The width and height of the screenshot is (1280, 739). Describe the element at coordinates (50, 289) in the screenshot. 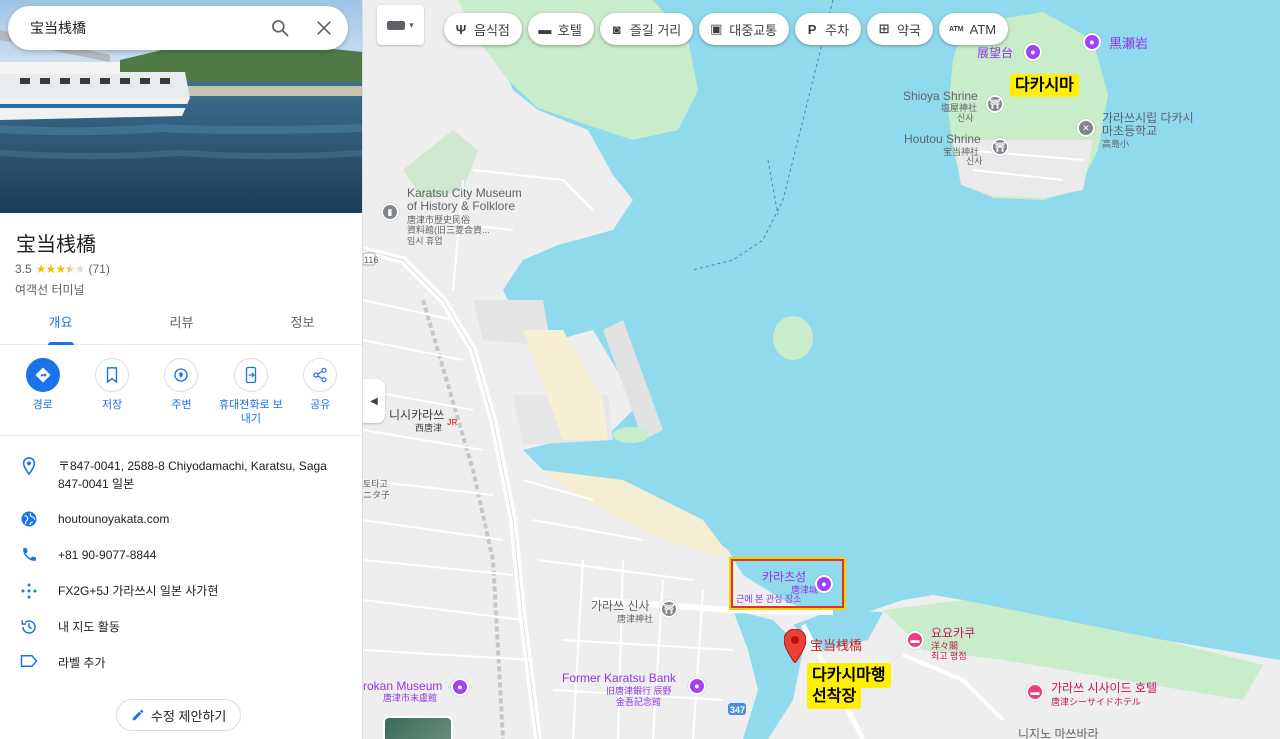

I see `place-category: 여객선 터미널` at that location.